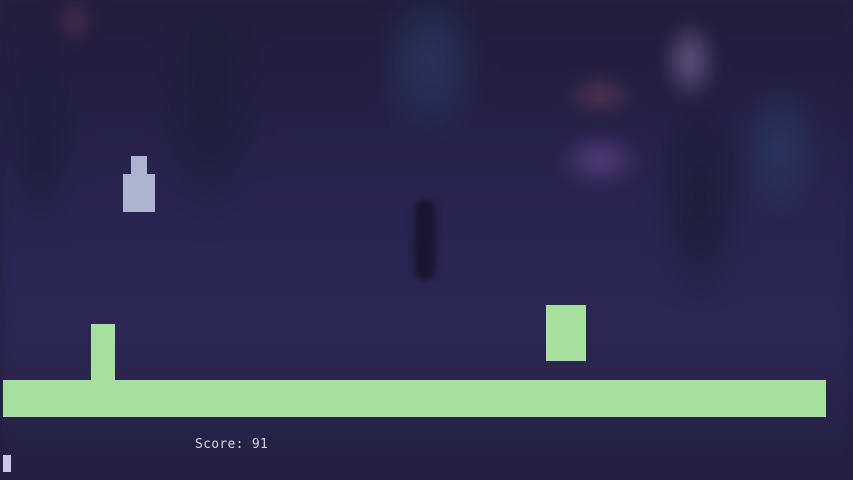 Image resolution: width=853 pixels, height=480 pixels. I want to click on score-label: Score:, so click(219, 444).